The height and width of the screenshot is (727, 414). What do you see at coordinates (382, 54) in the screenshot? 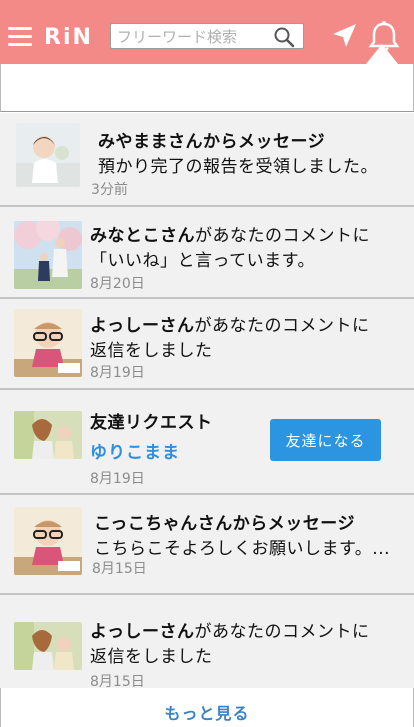
I see `active-tab-indicator` at bounding box center [382, 54].